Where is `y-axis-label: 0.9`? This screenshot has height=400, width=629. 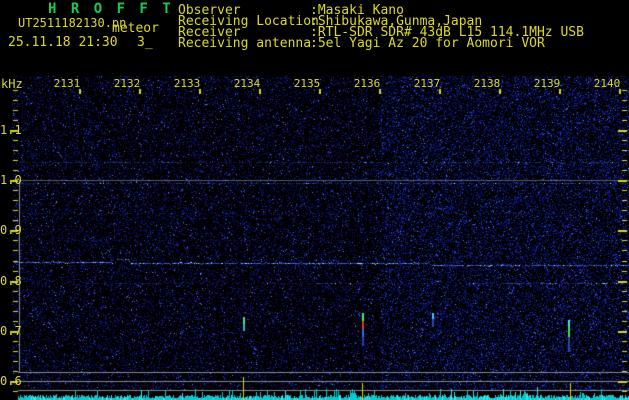
y-axis-label: 0.9 is located at coordinates (11, 230).